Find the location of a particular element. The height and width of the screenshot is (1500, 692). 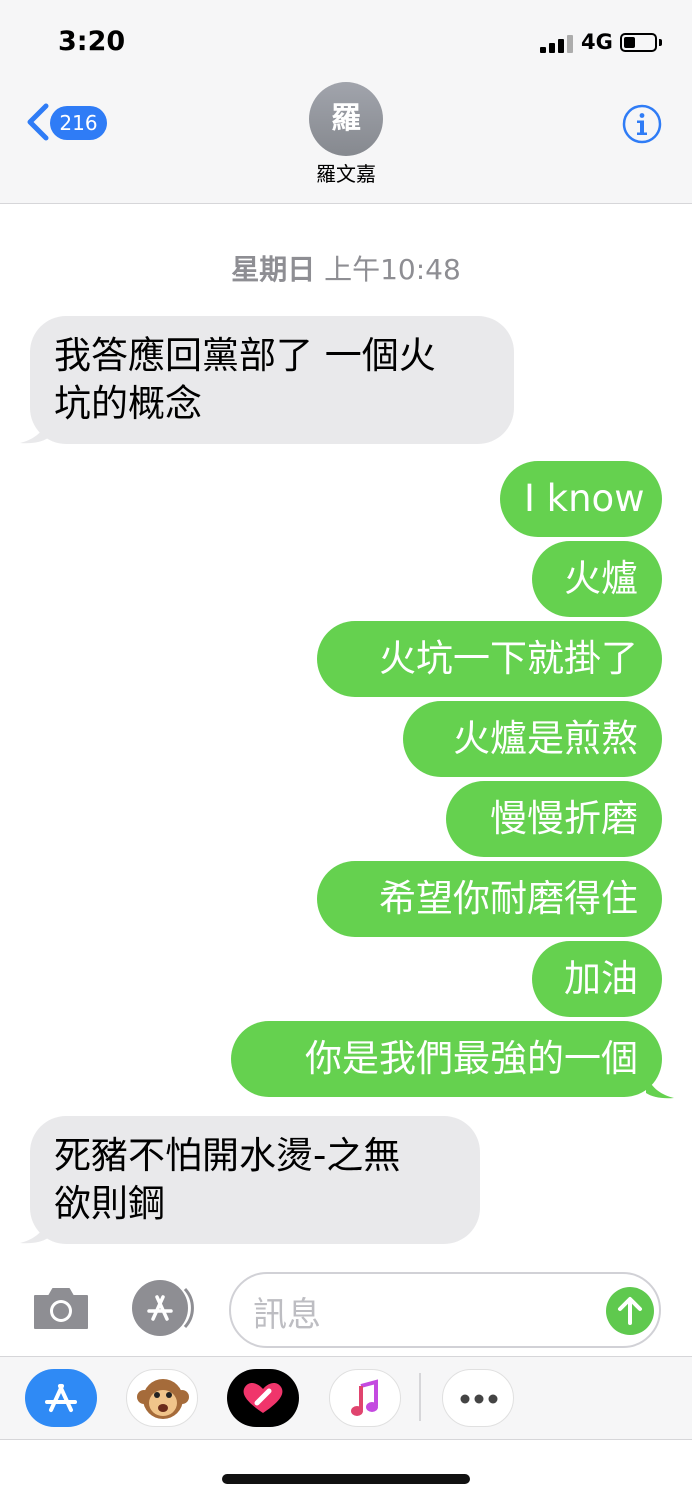

contact-name: 羅文嘉 is located at coordinates (346, 172).